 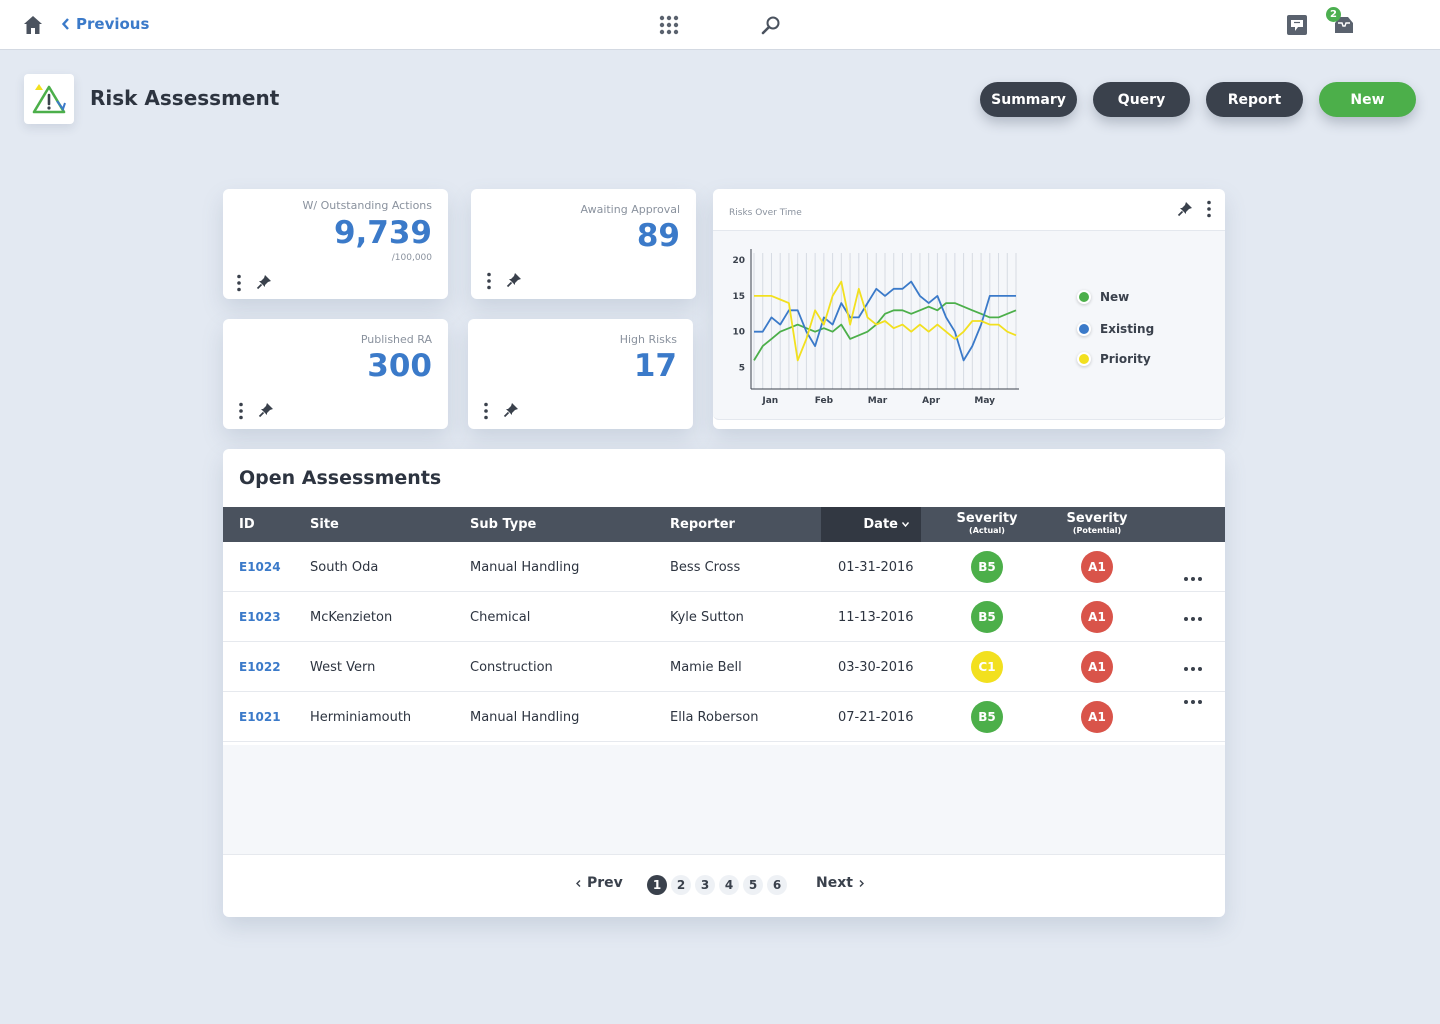 What do you see at coordinates (411, 258) in the screenshot?
I see `stat-sub: /100,000` at bounding box center [411, 258].